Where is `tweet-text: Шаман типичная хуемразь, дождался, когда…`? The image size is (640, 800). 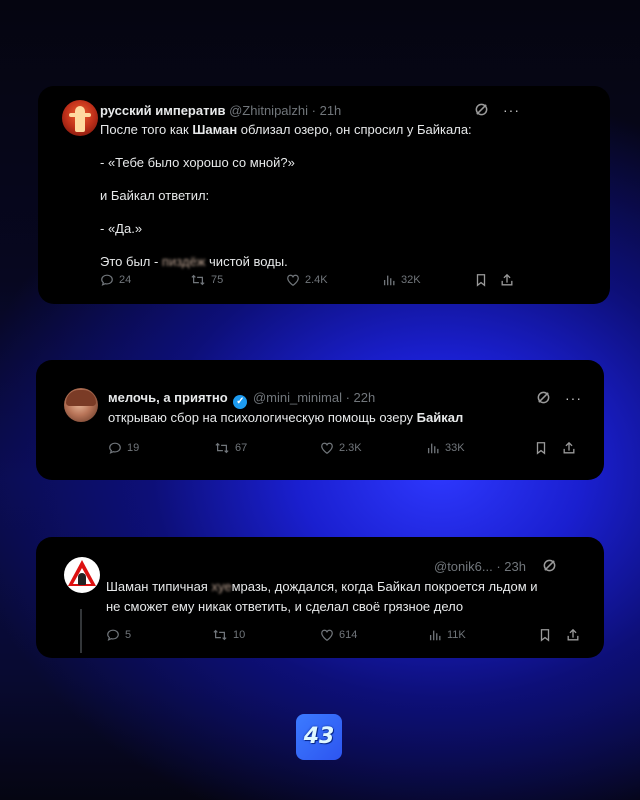 tweet-text: Шаман типичная хуемразь, дождался, когда… is located at coordinates (322, 596).